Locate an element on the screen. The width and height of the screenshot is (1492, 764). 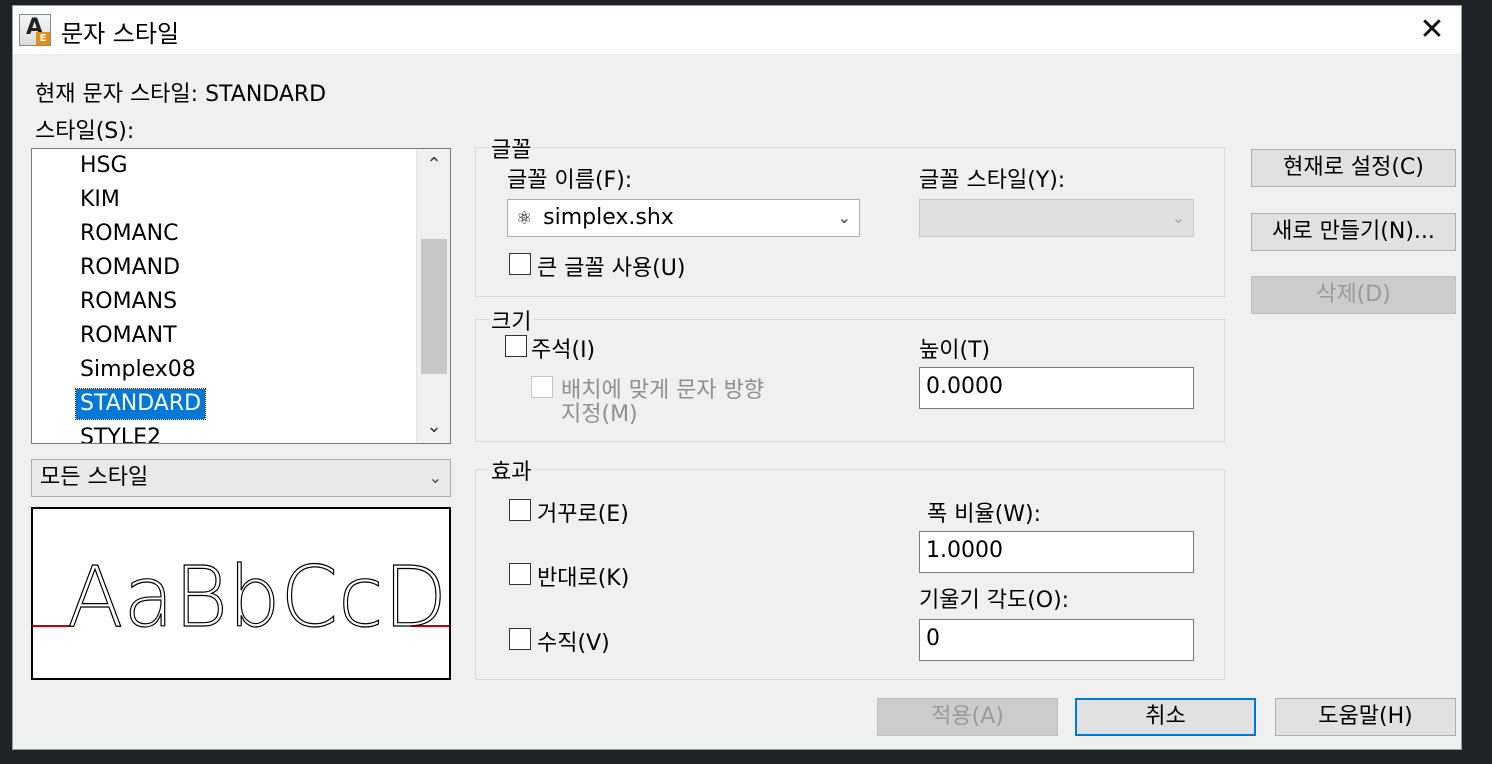
width-factor-label: 폭 비율(W): is located at coordinates (984, 514).